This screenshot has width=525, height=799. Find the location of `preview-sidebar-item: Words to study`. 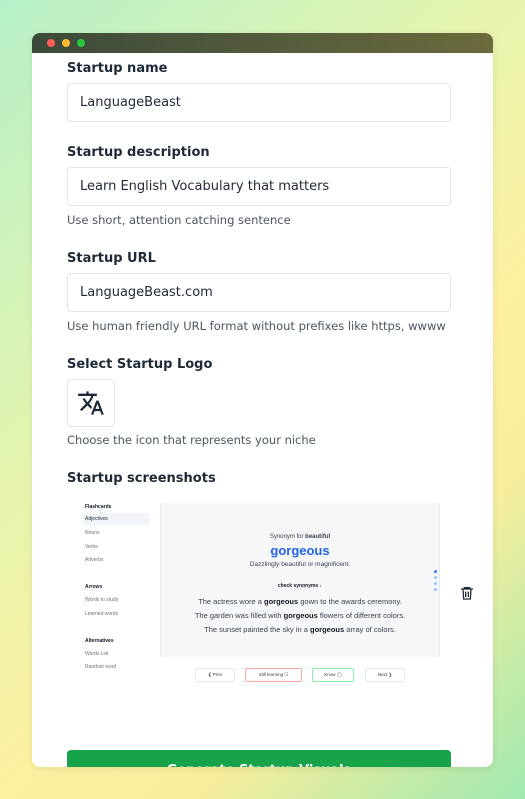

preview-sidebar-item: Words to study is located at coordinates (102, 600).